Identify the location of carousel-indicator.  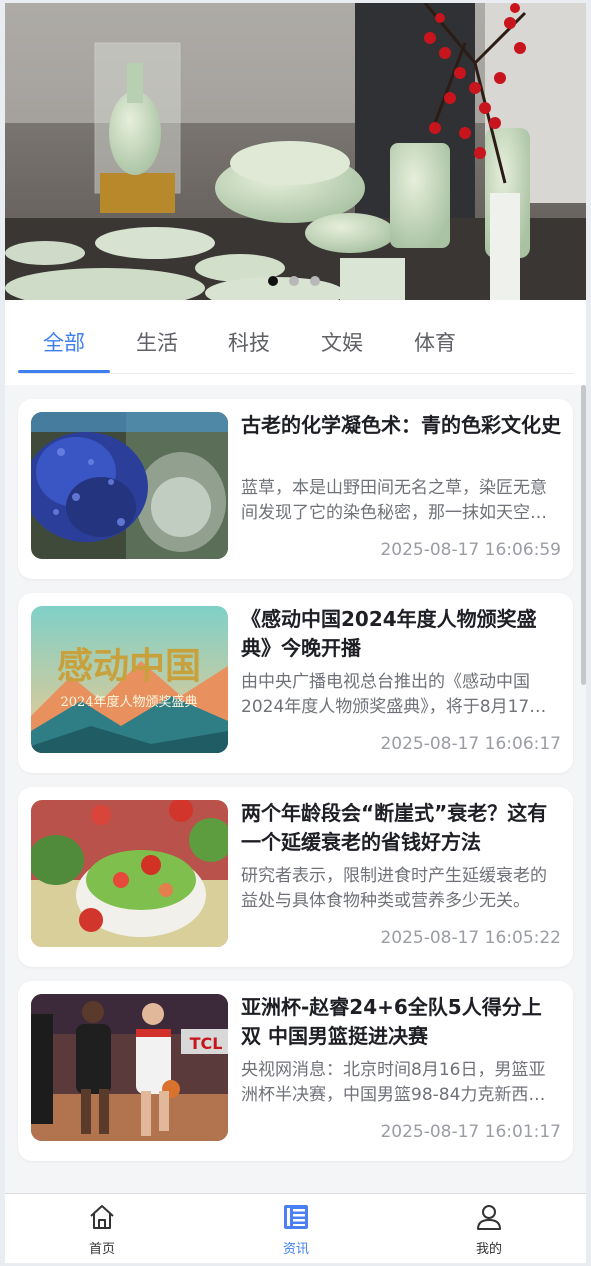
(294, 281).